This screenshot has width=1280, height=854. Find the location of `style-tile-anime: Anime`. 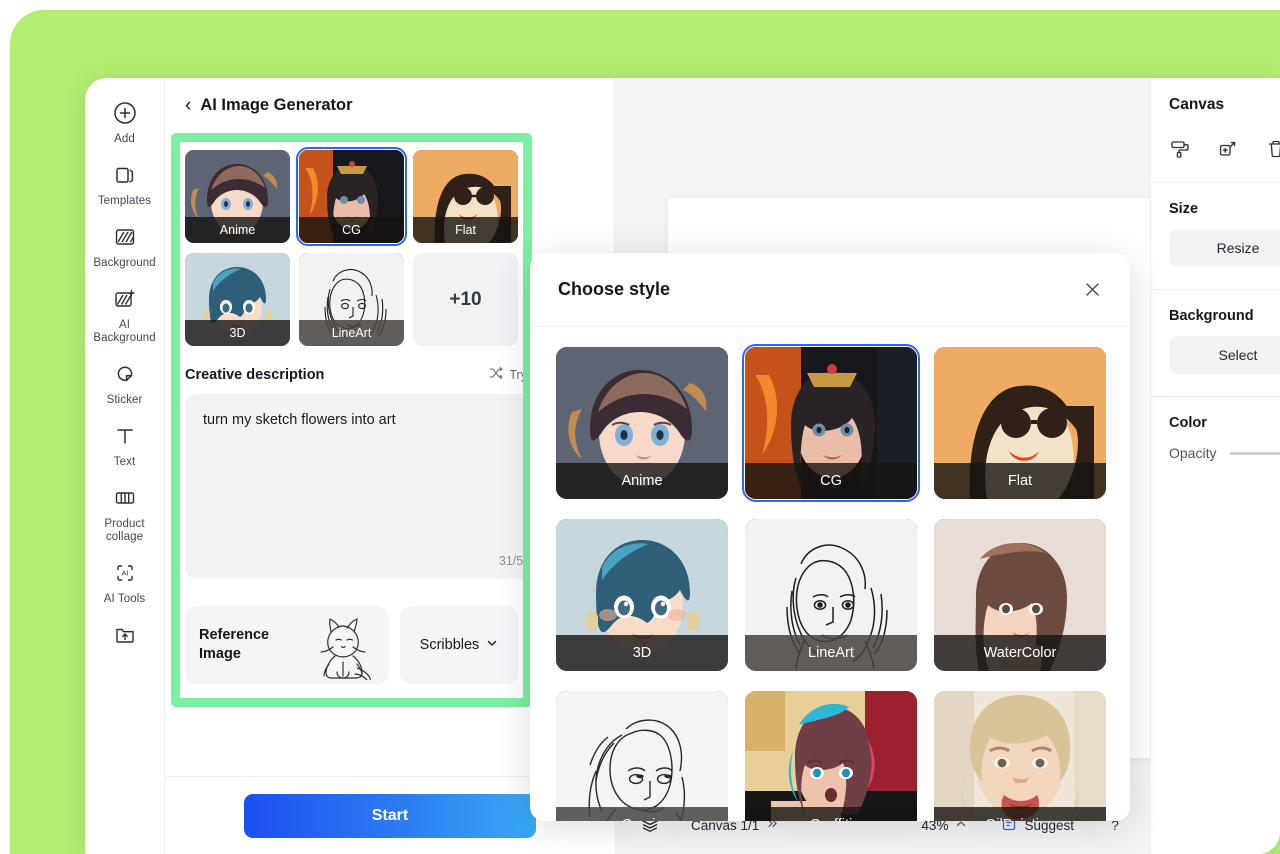

style-tile-anime: Anime is located at coordinates (237, 196).